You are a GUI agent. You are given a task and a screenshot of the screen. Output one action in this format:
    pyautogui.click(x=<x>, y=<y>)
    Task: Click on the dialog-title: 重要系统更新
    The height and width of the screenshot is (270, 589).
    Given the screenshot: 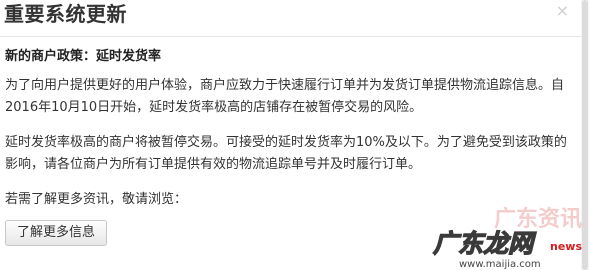 What is the action you would take?
    pyautogui.click(x=65, y=14)
    